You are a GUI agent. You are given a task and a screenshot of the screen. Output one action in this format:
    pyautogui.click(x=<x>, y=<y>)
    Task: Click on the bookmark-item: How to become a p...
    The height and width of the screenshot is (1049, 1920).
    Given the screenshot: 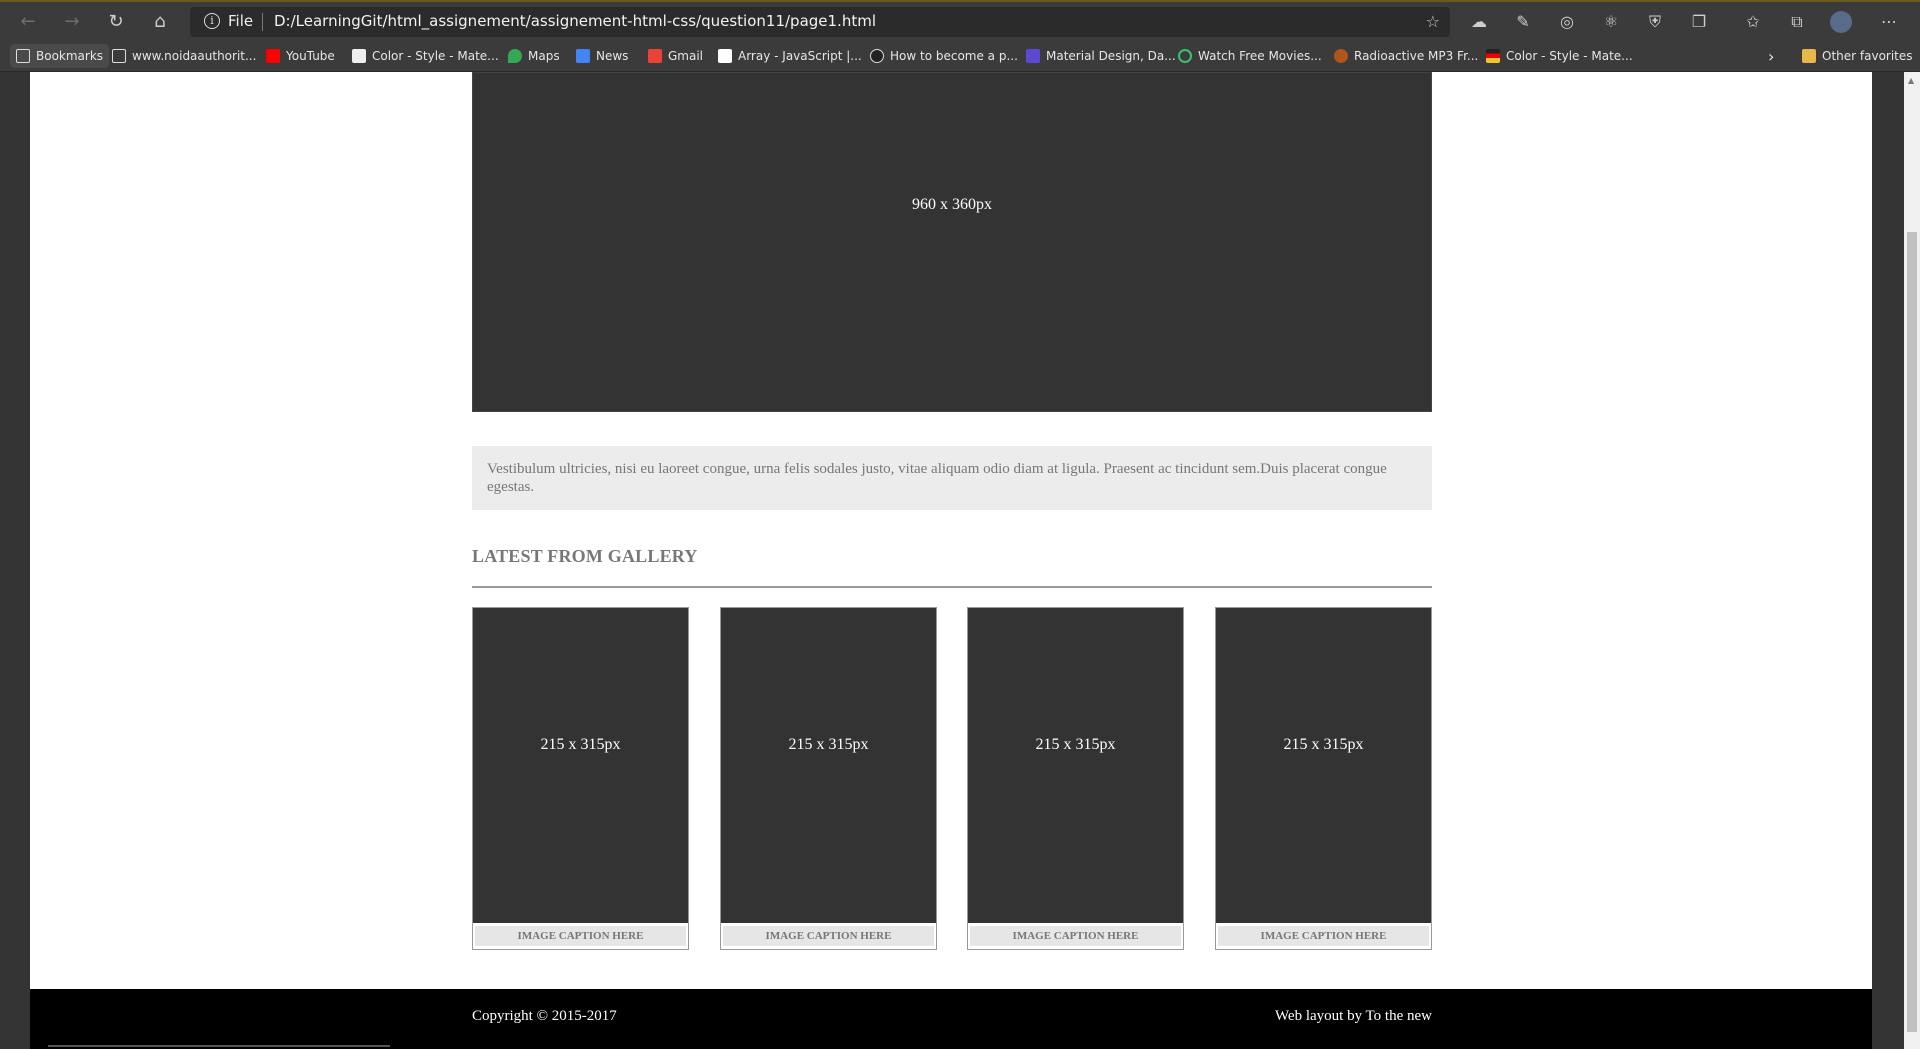 What is the action you would take?
    pyautogui.click(x=944, y=56)
    